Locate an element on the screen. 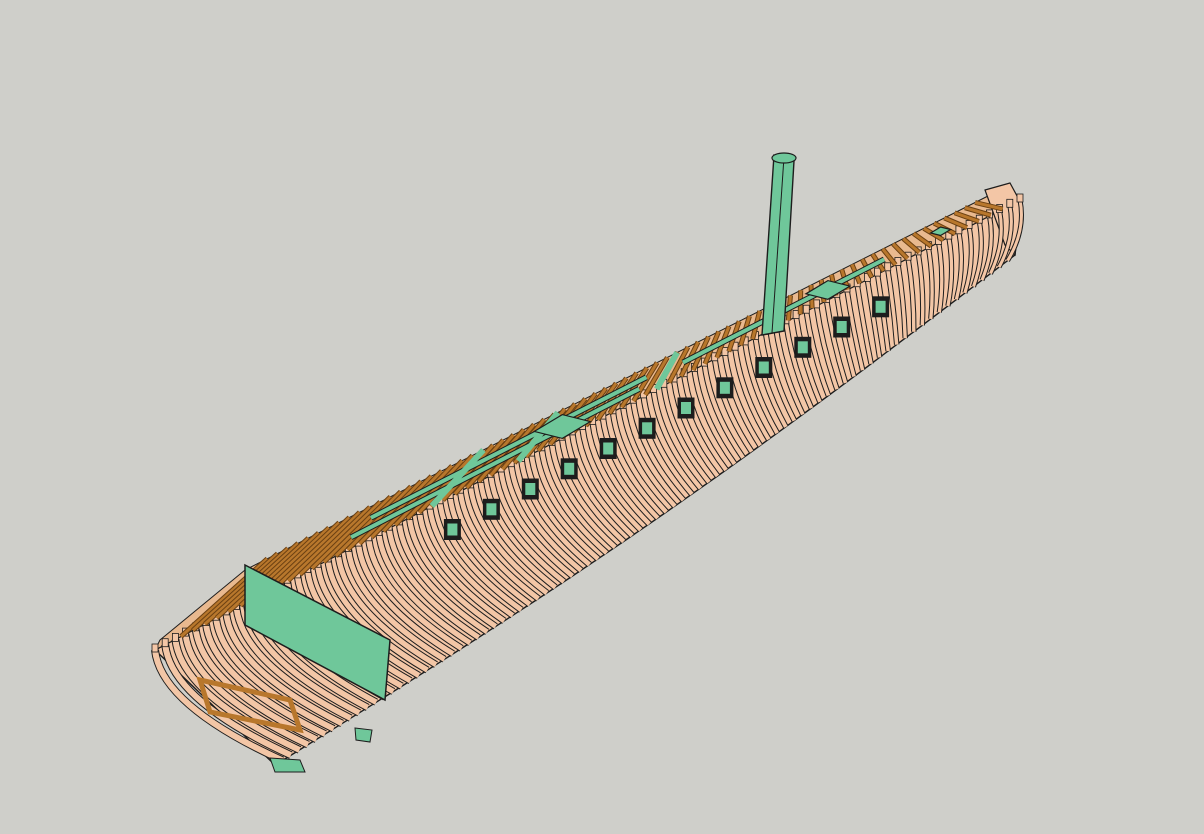 The width and height of the screenshot is (1204, 834). mast-top is located at coordinates (784, 158).